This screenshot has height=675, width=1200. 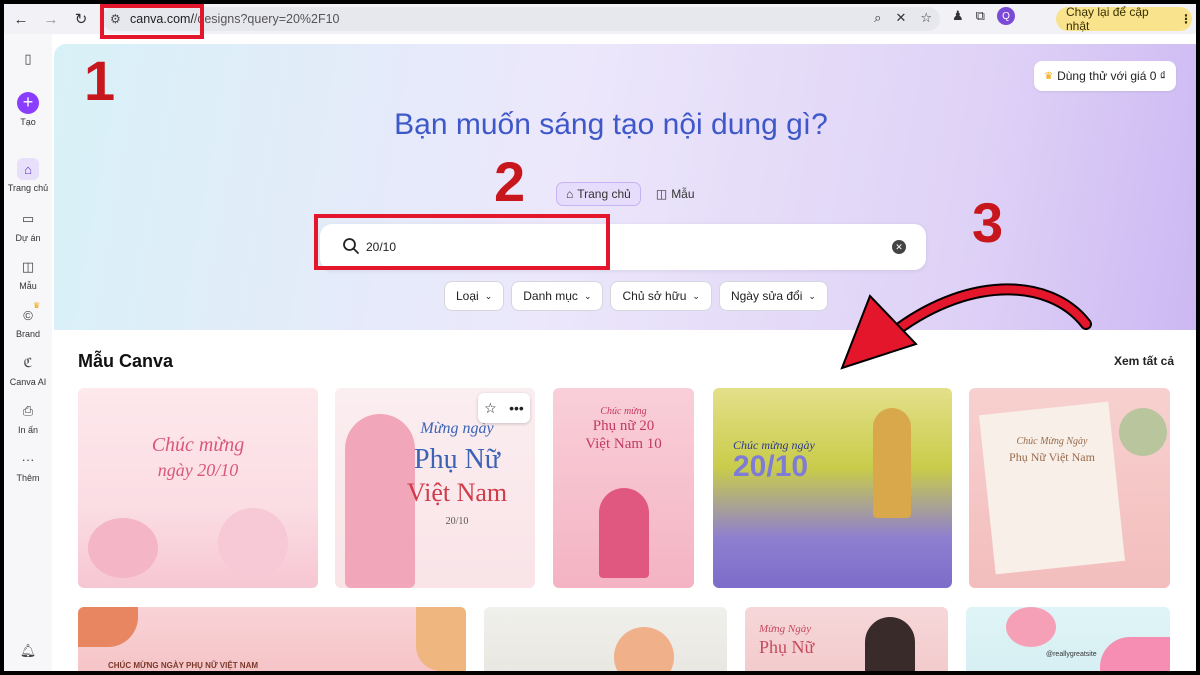 What do you see at coordinates (623, 444) in the screenshot?
I see `card-text: Việt Nam 10` at bounding box center [623, 444].